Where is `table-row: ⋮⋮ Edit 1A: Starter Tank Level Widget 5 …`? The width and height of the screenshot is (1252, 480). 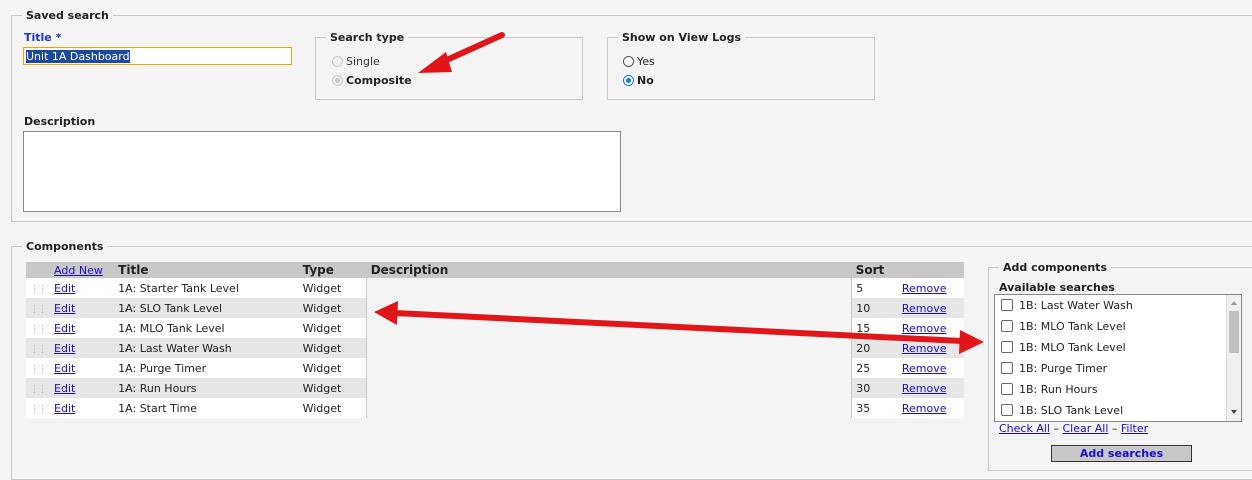
table-row: ⋮⋮ Edit 1A: Starter Tank Level Widget 5 … is located at coordinates (495, 288).